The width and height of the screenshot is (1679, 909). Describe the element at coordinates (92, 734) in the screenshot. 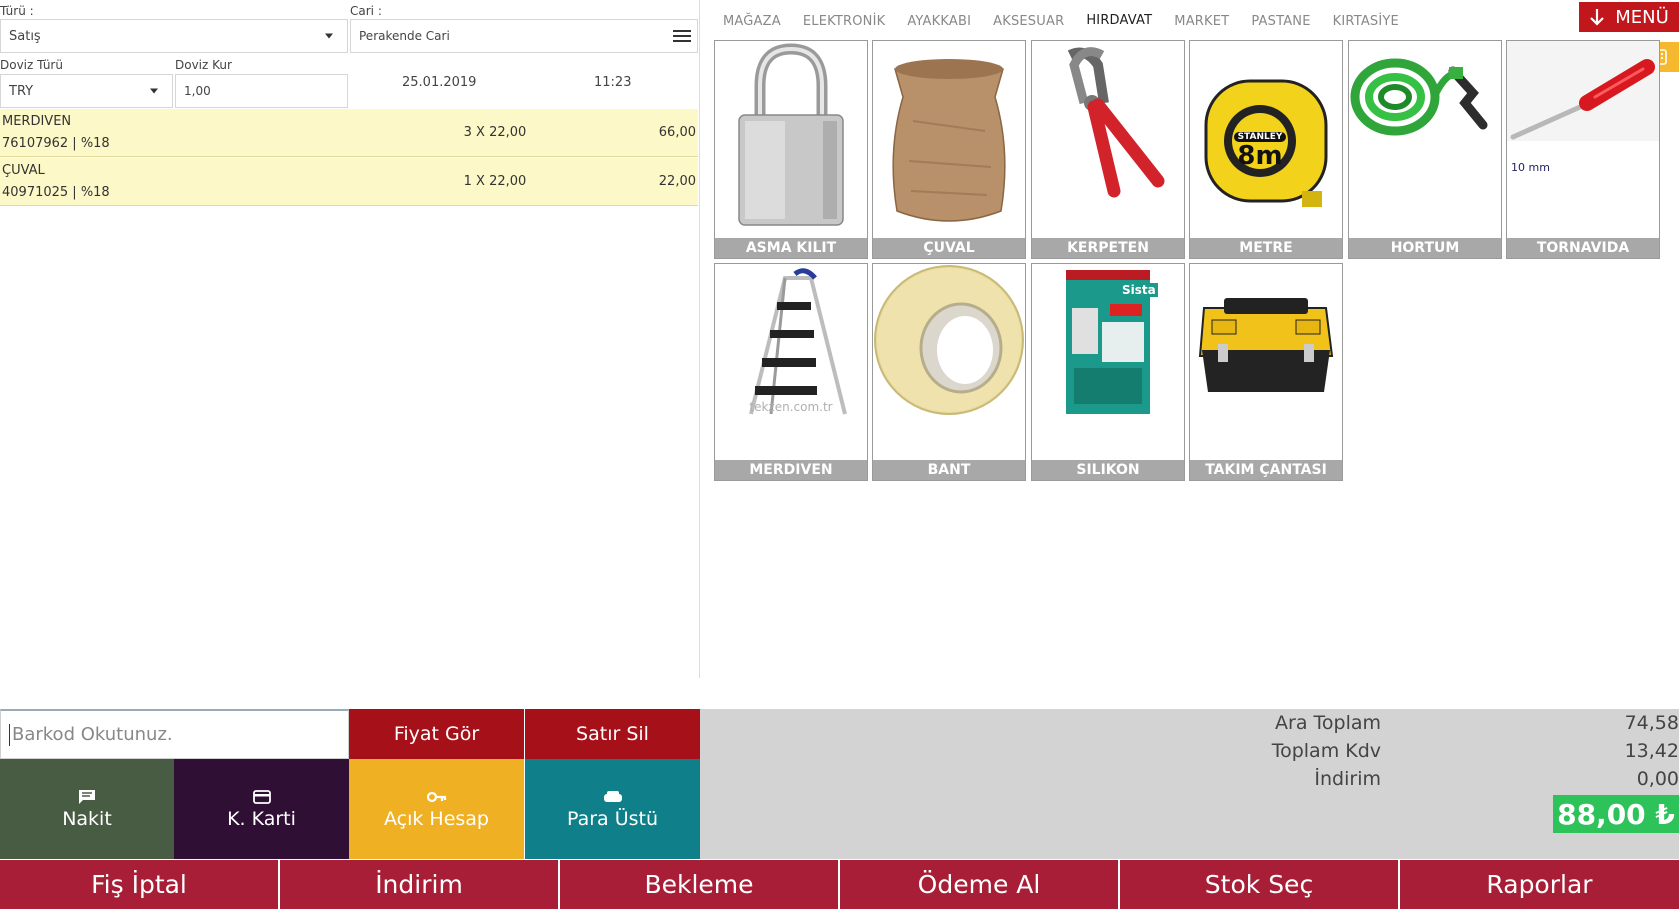

I see `barcode-placeholder: Barkod Okutunuz.` at that location.